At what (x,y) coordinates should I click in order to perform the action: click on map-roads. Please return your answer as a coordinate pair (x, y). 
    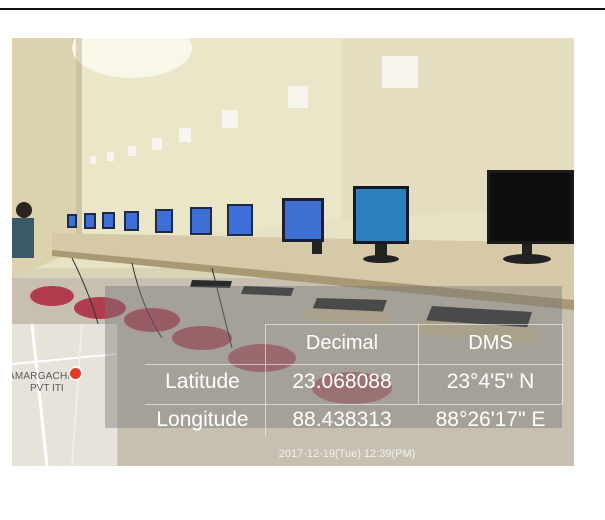
    Looking at the image, I should click on (64, 395).